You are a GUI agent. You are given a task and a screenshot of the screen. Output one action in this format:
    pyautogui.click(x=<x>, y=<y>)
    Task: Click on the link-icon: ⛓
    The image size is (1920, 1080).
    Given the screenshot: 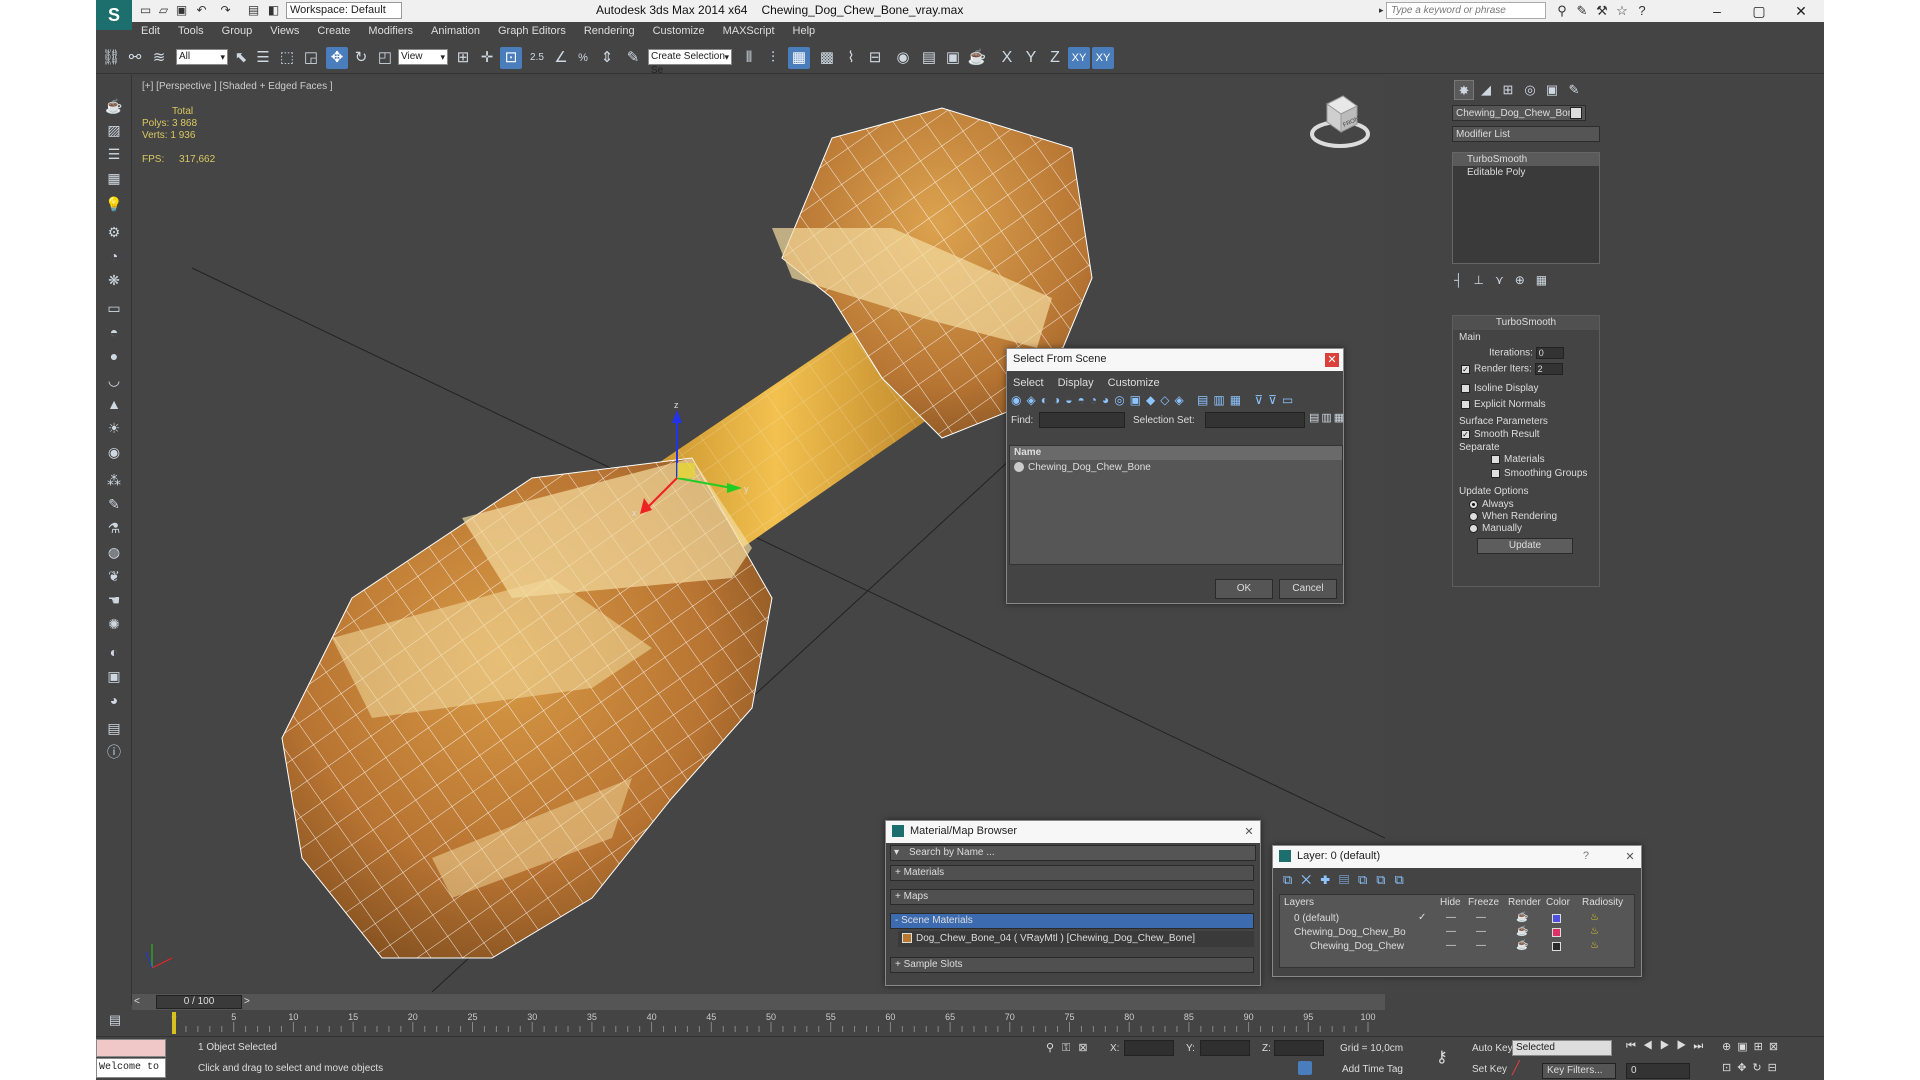 What is the action you would take?
    pyautogui.click(x=111, y=58)
    